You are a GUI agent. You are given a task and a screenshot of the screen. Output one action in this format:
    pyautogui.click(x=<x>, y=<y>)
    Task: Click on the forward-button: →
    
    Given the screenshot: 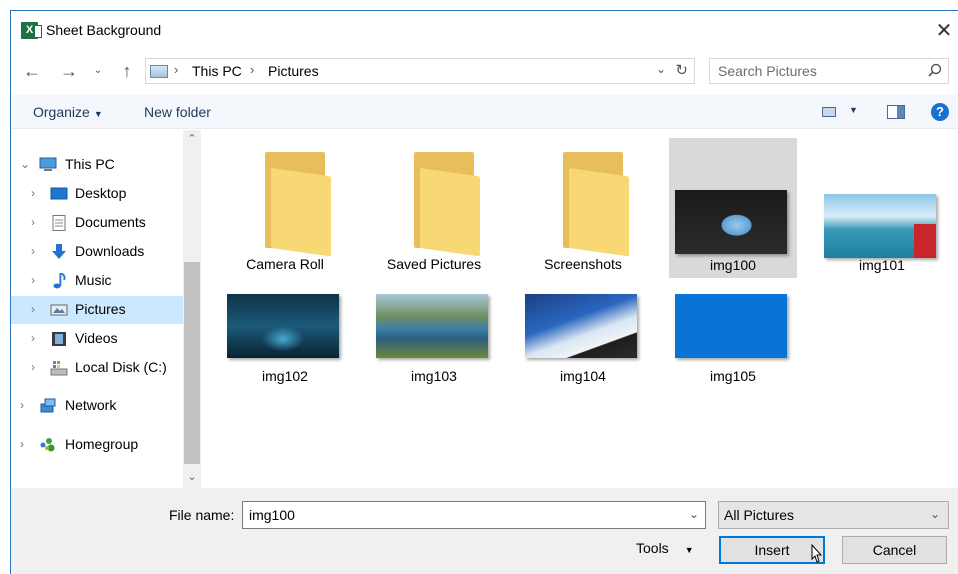 What is the action you would take?
    pyautogui.click(x=69, y=71)
    